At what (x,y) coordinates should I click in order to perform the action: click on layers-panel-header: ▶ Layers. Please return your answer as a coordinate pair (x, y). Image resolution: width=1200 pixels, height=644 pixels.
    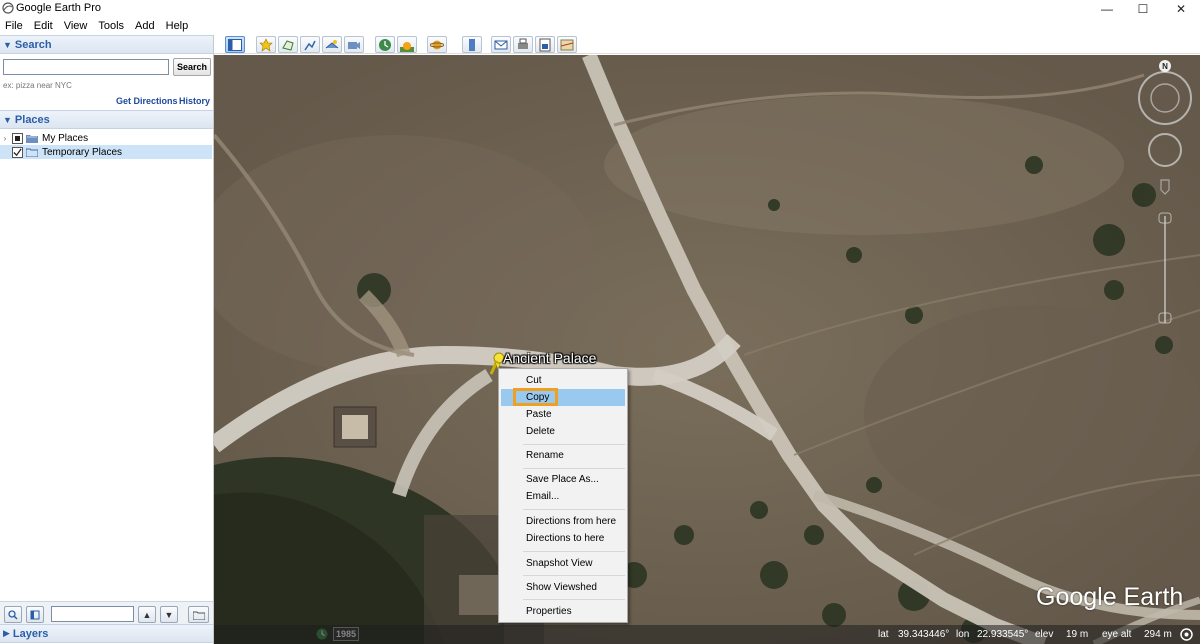
    Looking at the image, I should click on (106, 633).